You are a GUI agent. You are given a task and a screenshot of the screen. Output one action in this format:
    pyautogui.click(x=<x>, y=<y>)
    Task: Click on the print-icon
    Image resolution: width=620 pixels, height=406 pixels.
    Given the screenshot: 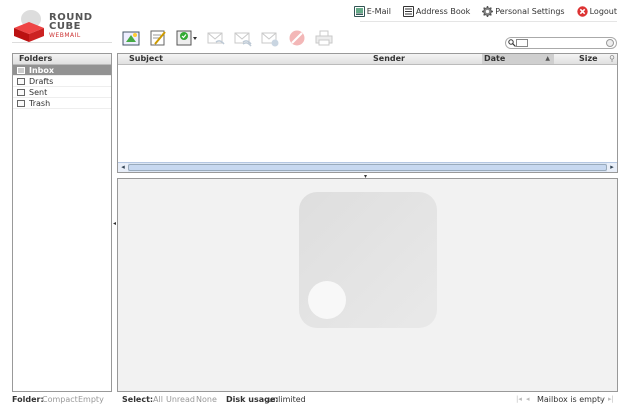 What is the action you would take?
    pyautogui.click(x=324, y=38)
    